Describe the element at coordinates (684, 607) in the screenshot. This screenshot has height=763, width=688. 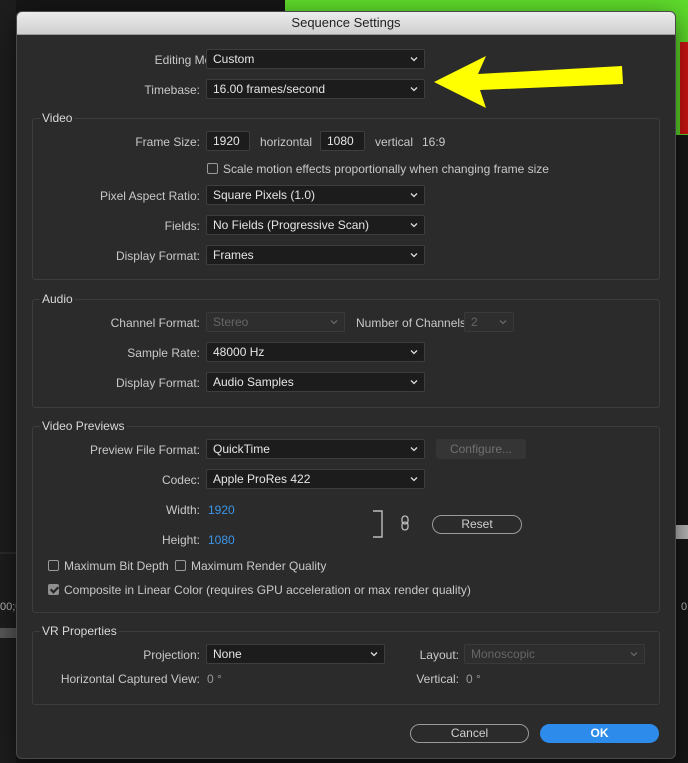
I see `background-right-text: 0` at that location.